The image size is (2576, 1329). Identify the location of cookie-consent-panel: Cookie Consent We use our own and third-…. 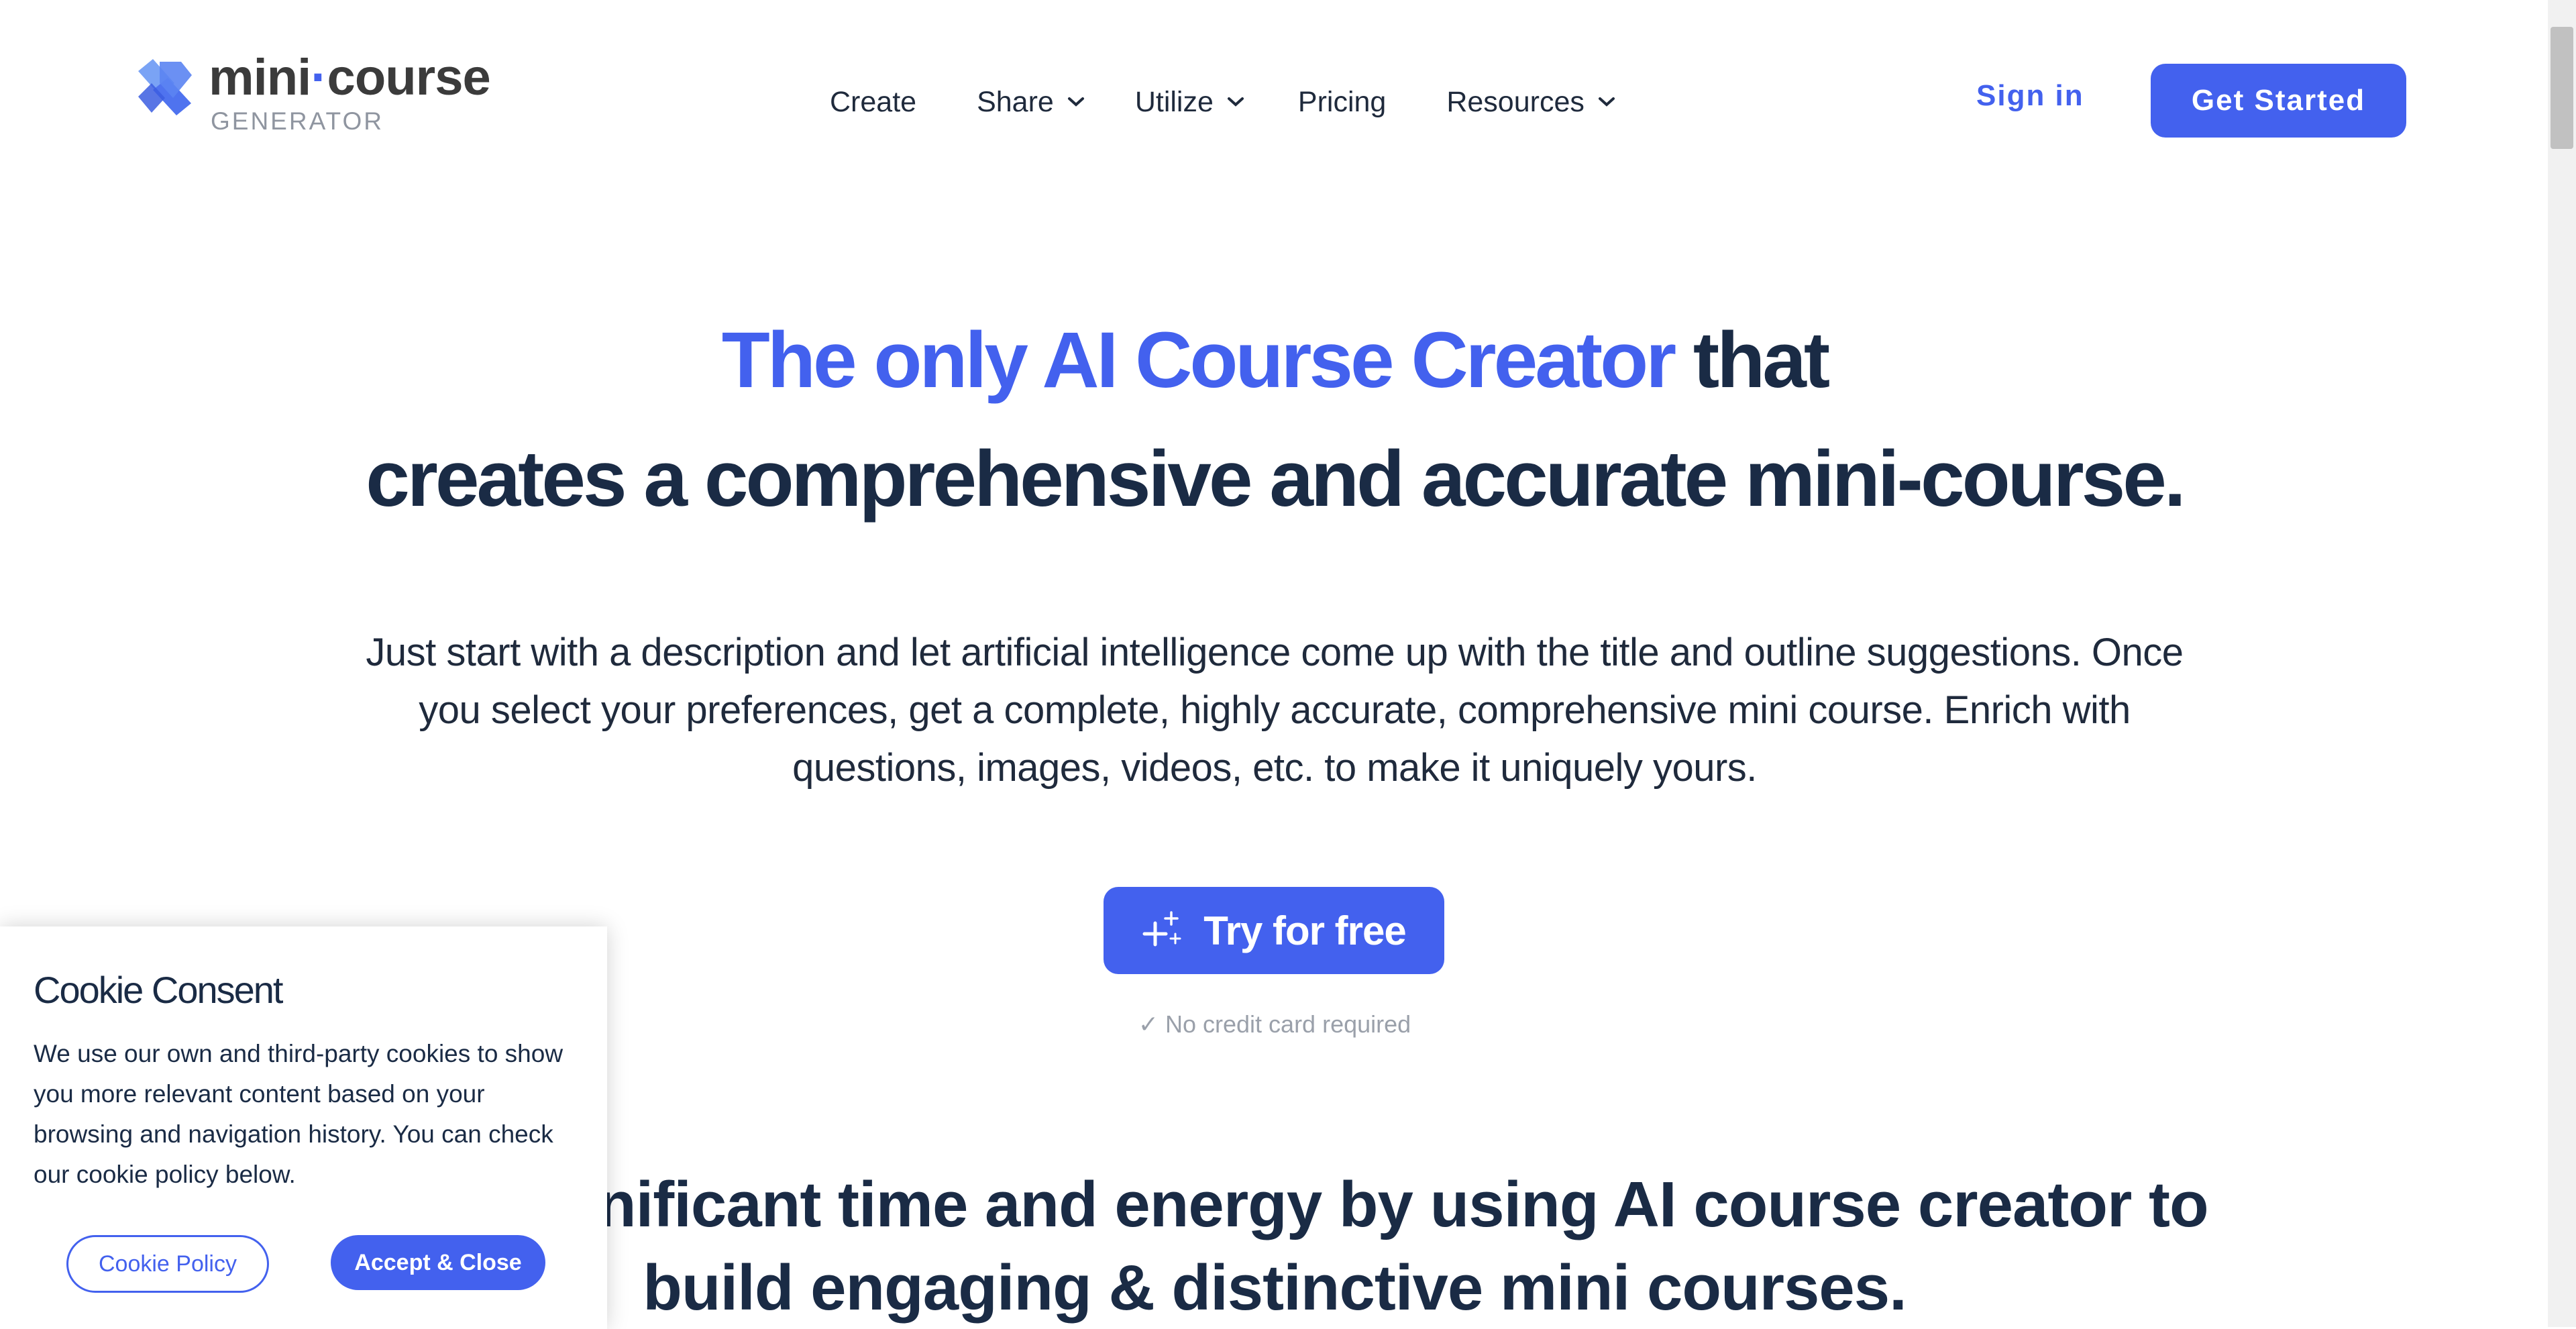
(303, 1127).